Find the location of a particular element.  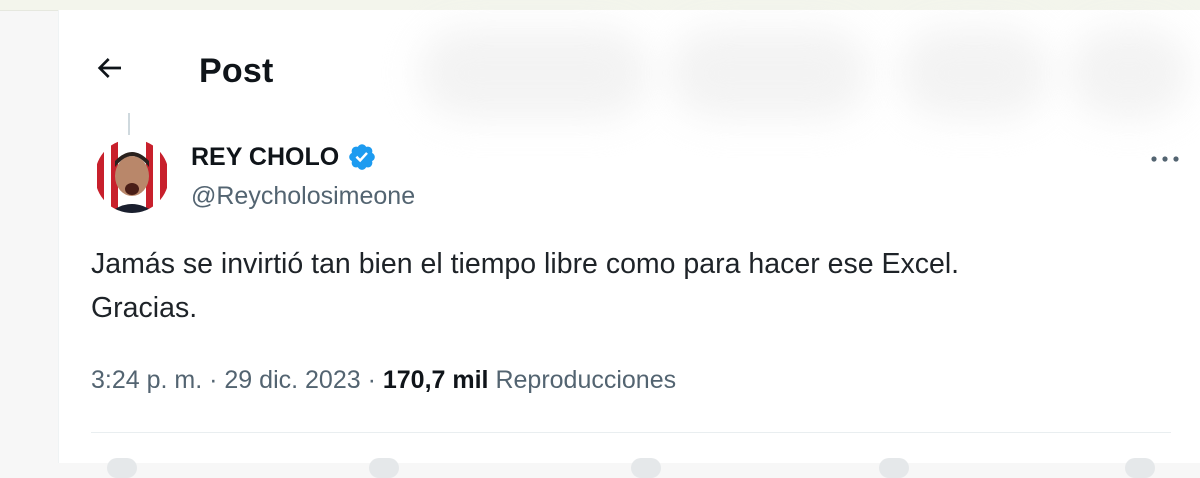

thread-connector-line is located at coordinates (129, 124).